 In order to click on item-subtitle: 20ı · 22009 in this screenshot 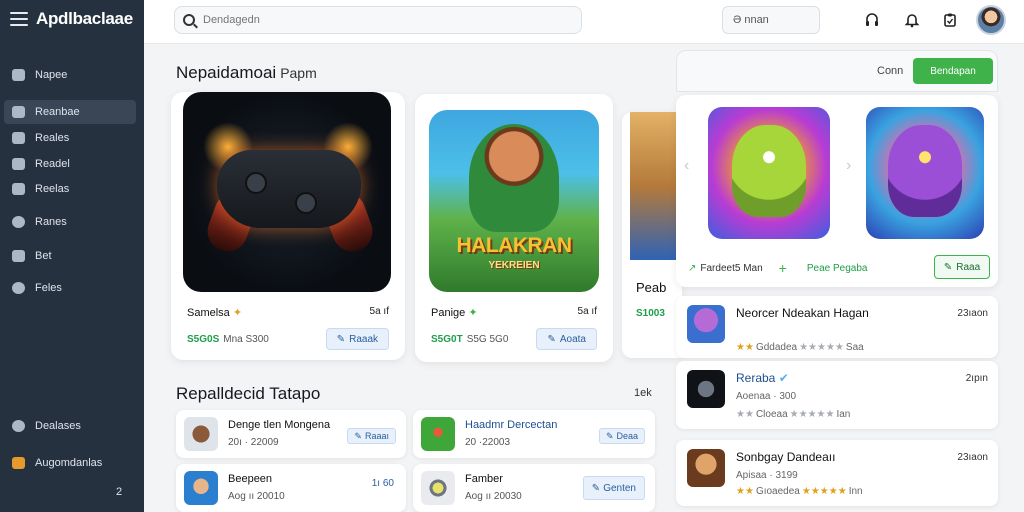, I will do `click(253, 442)`.